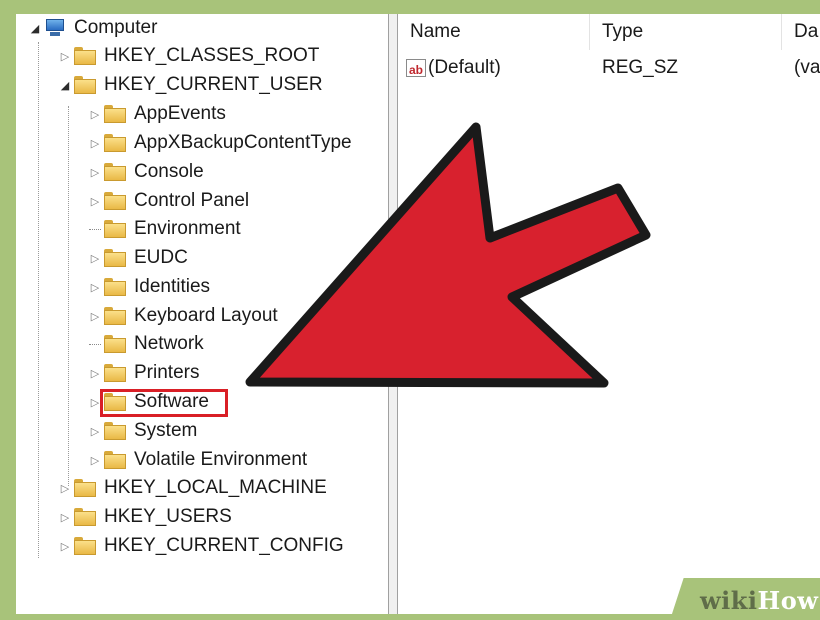 This screenshot has height=620, width=820. I want to click on column-header-data: Da, so click(801, 32).